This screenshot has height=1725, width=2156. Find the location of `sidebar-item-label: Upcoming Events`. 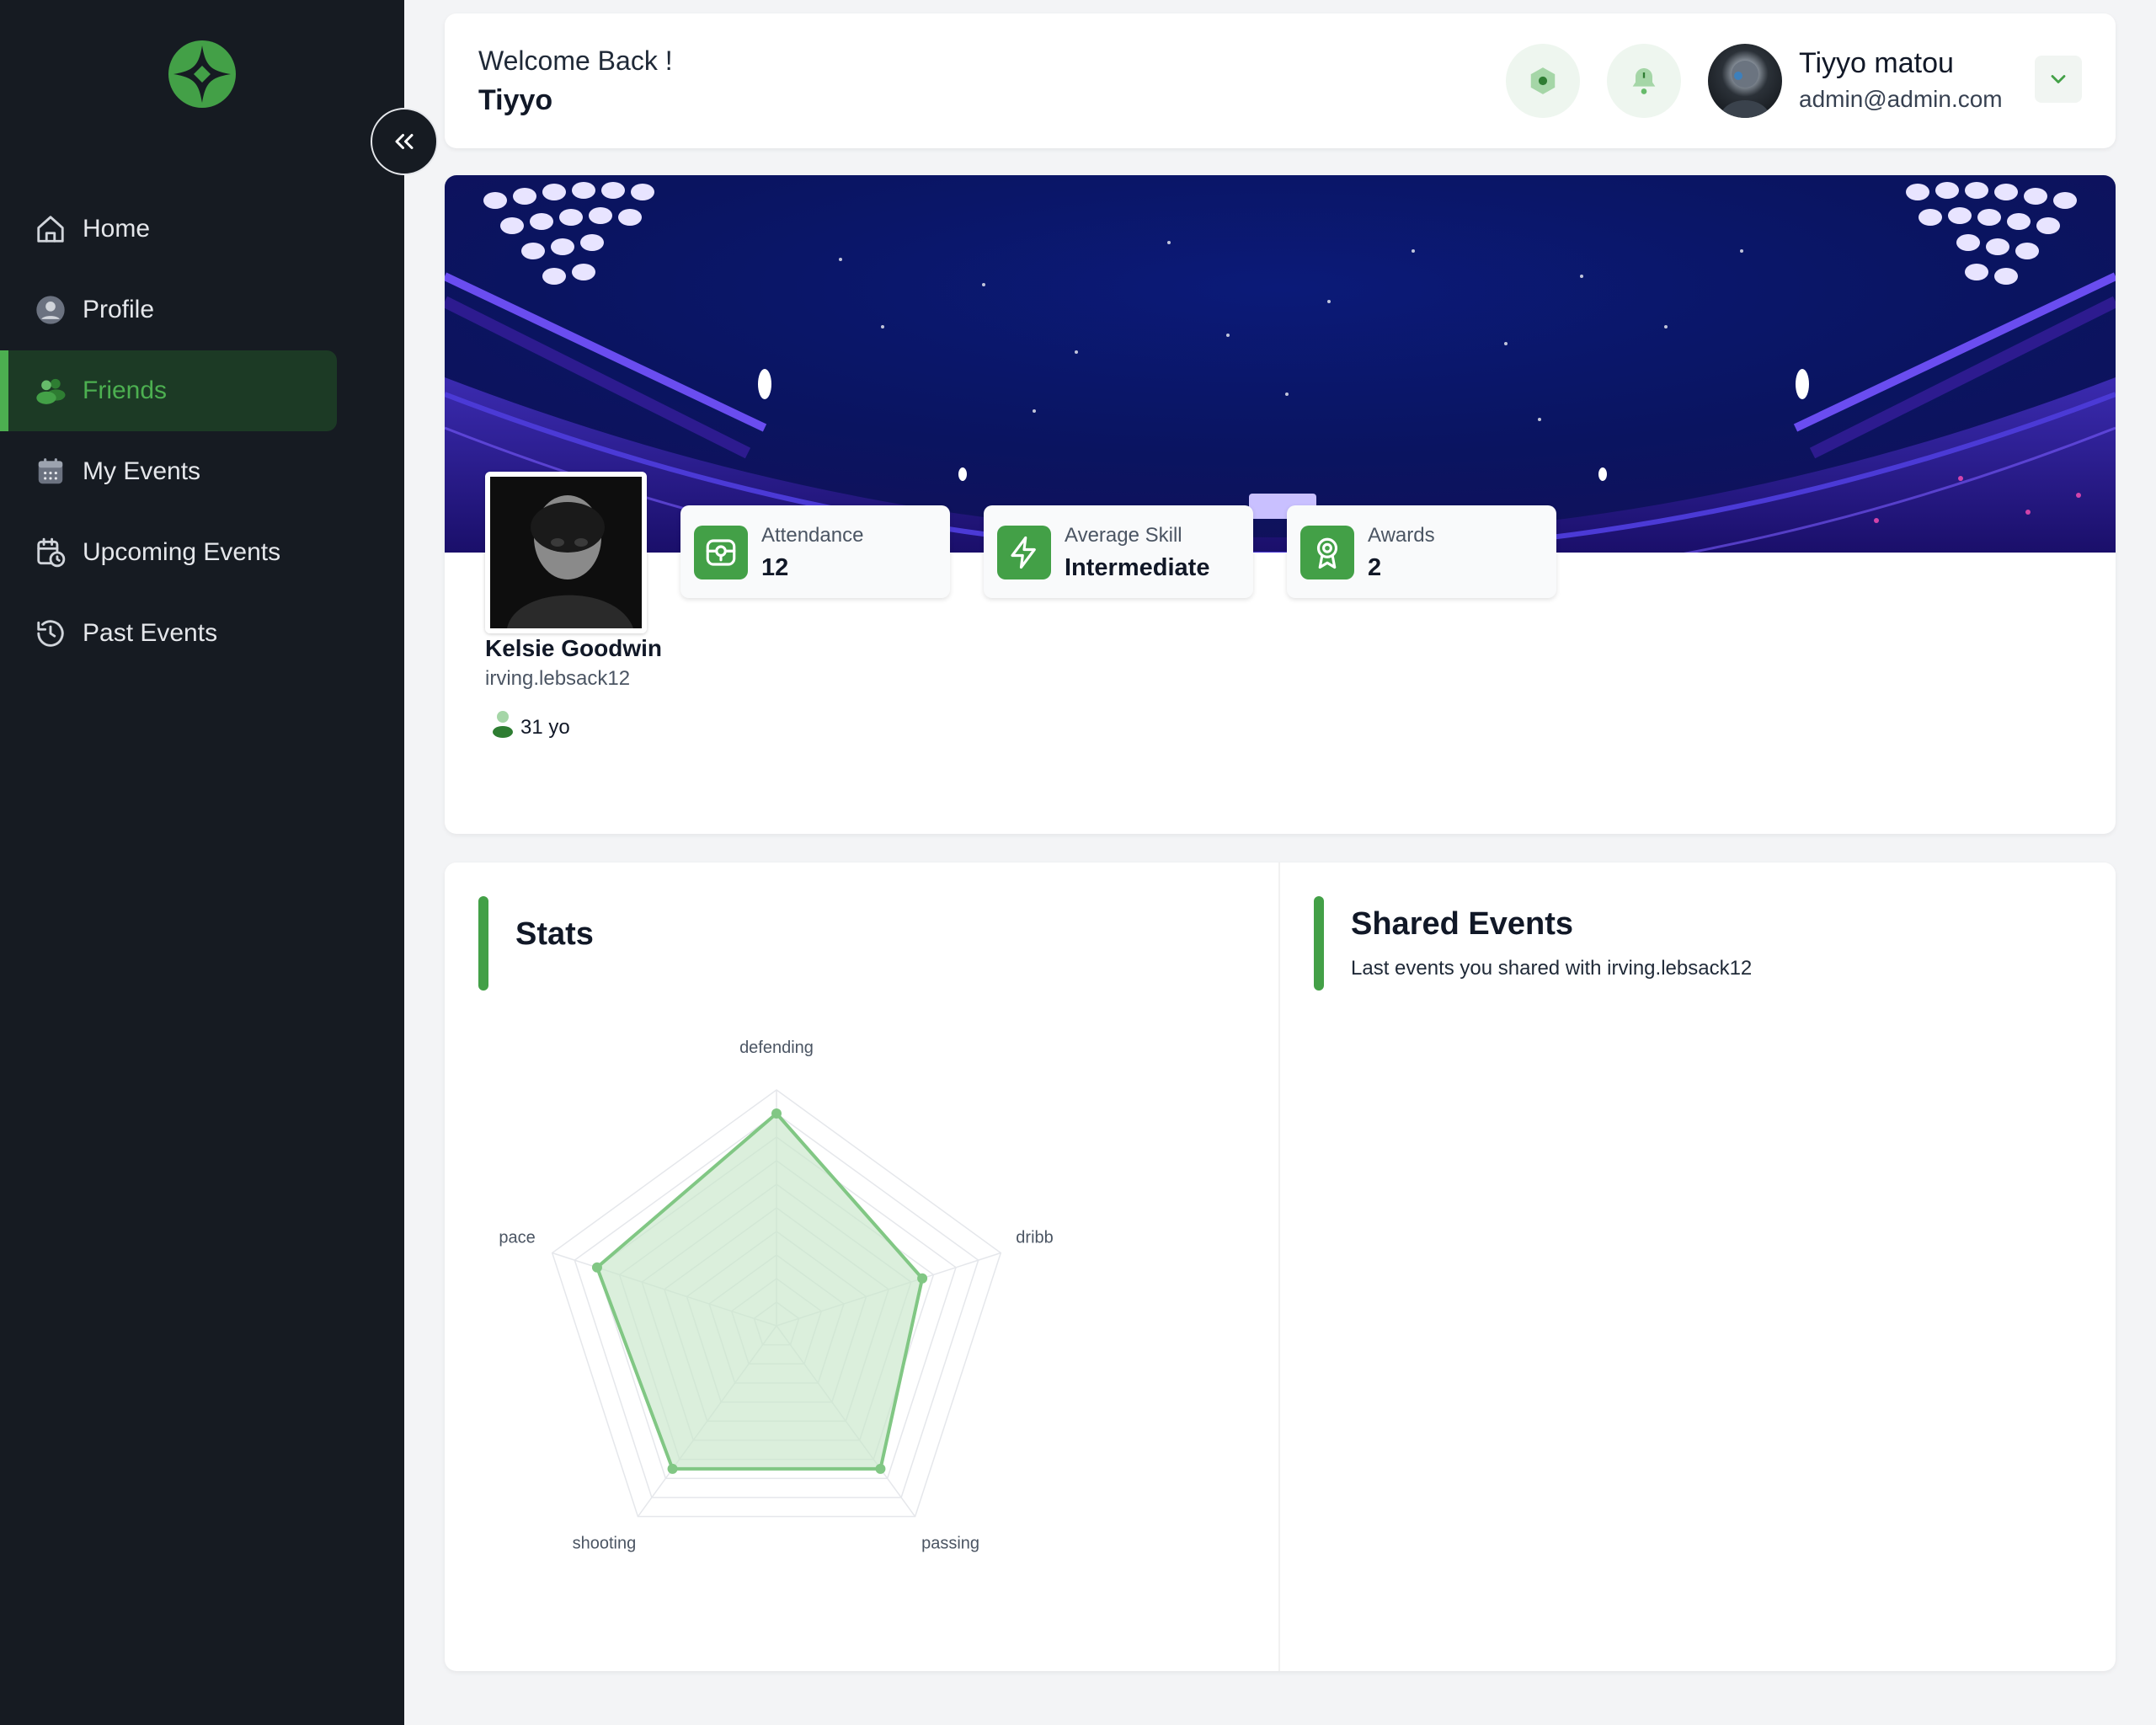

sidebar-item-label: Upcoming Events is located at coordinates (182, 552).